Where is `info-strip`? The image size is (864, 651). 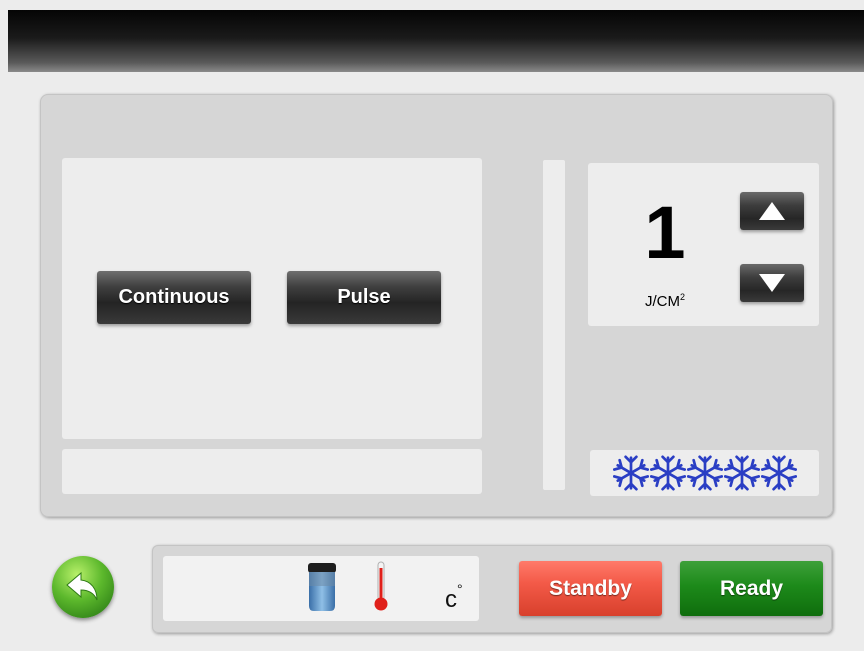
info-strip is located at coordinates (272, 471).